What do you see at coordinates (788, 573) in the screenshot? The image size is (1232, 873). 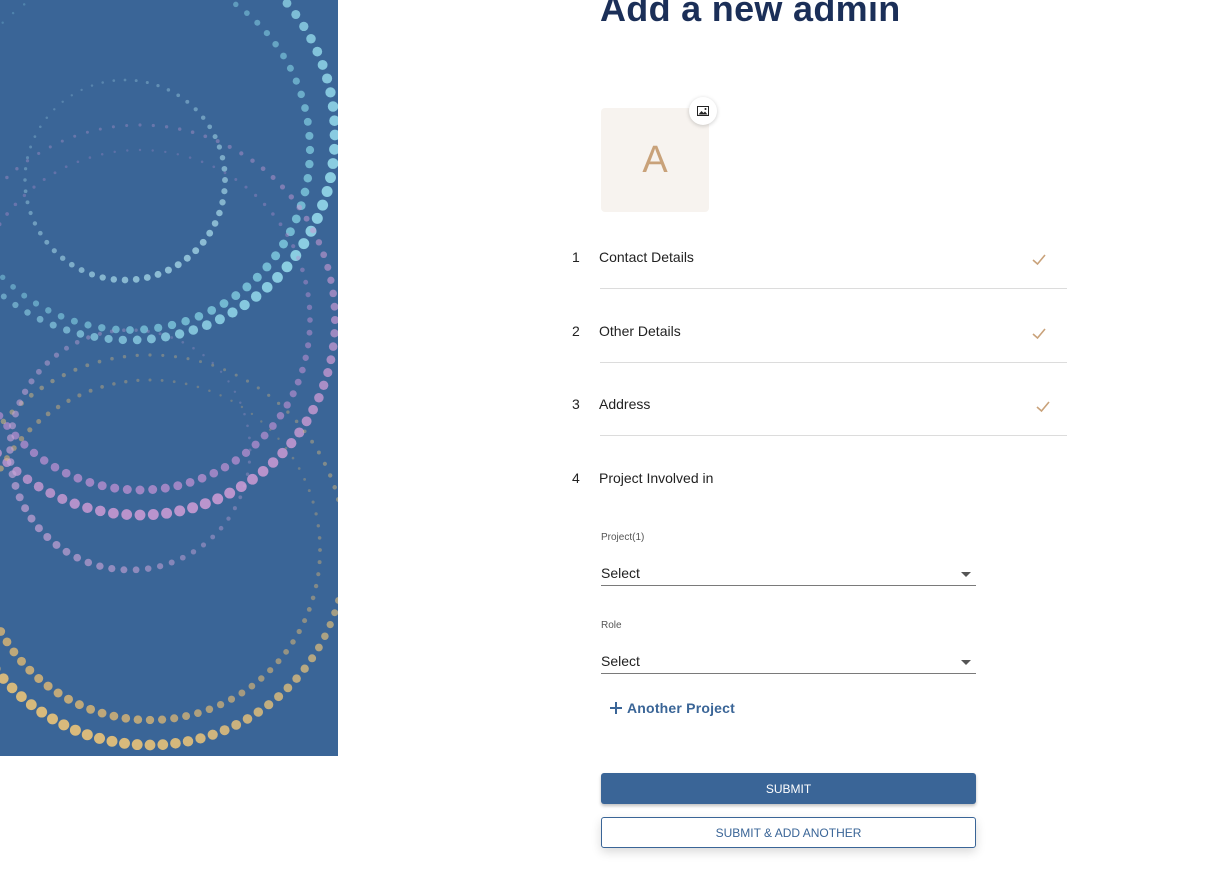 I see `project-select: Select` at bounding box center [788, 573].